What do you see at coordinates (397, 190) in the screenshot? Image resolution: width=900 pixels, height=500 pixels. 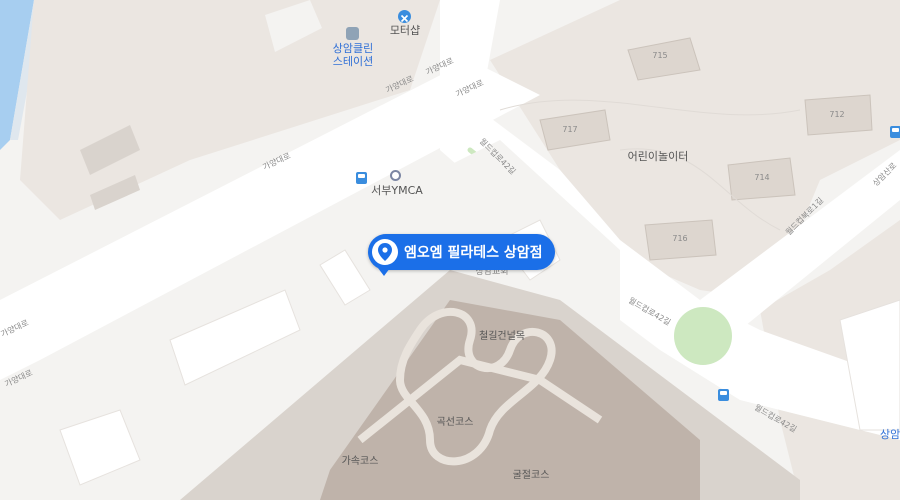 I see `poi-label-ymca: 서부YMCA` at bounding box center [397, 190].